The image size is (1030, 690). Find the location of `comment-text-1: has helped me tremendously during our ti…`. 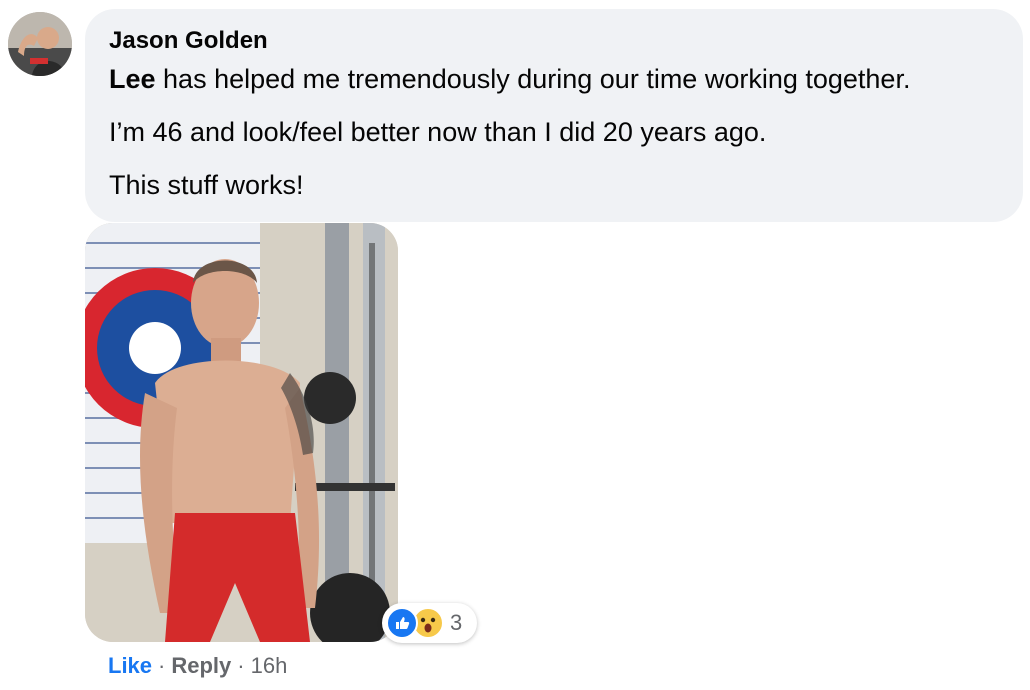

comment-text-1: has helped me tremendously during our ti… is located at coordinates (533, 79).